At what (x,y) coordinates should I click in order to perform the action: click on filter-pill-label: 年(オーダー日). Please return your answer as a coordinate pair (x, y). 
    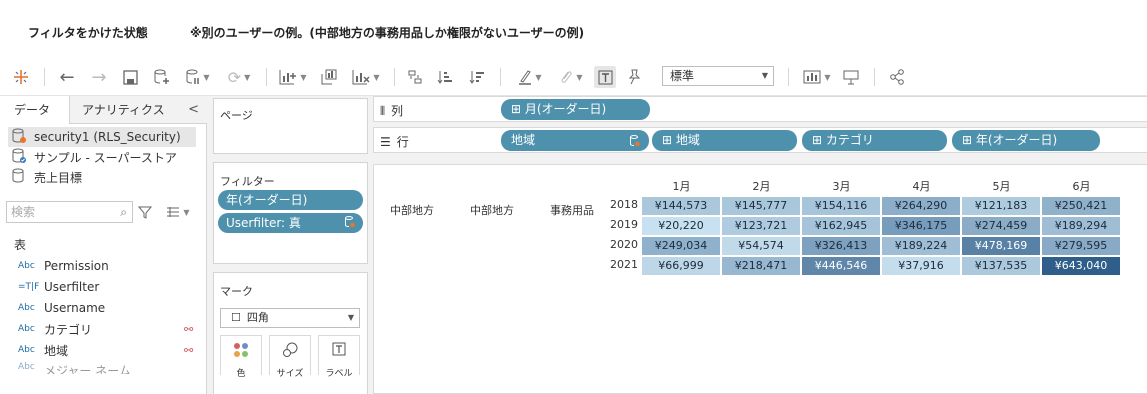
    Looking at the image, I should click on (267, 200).